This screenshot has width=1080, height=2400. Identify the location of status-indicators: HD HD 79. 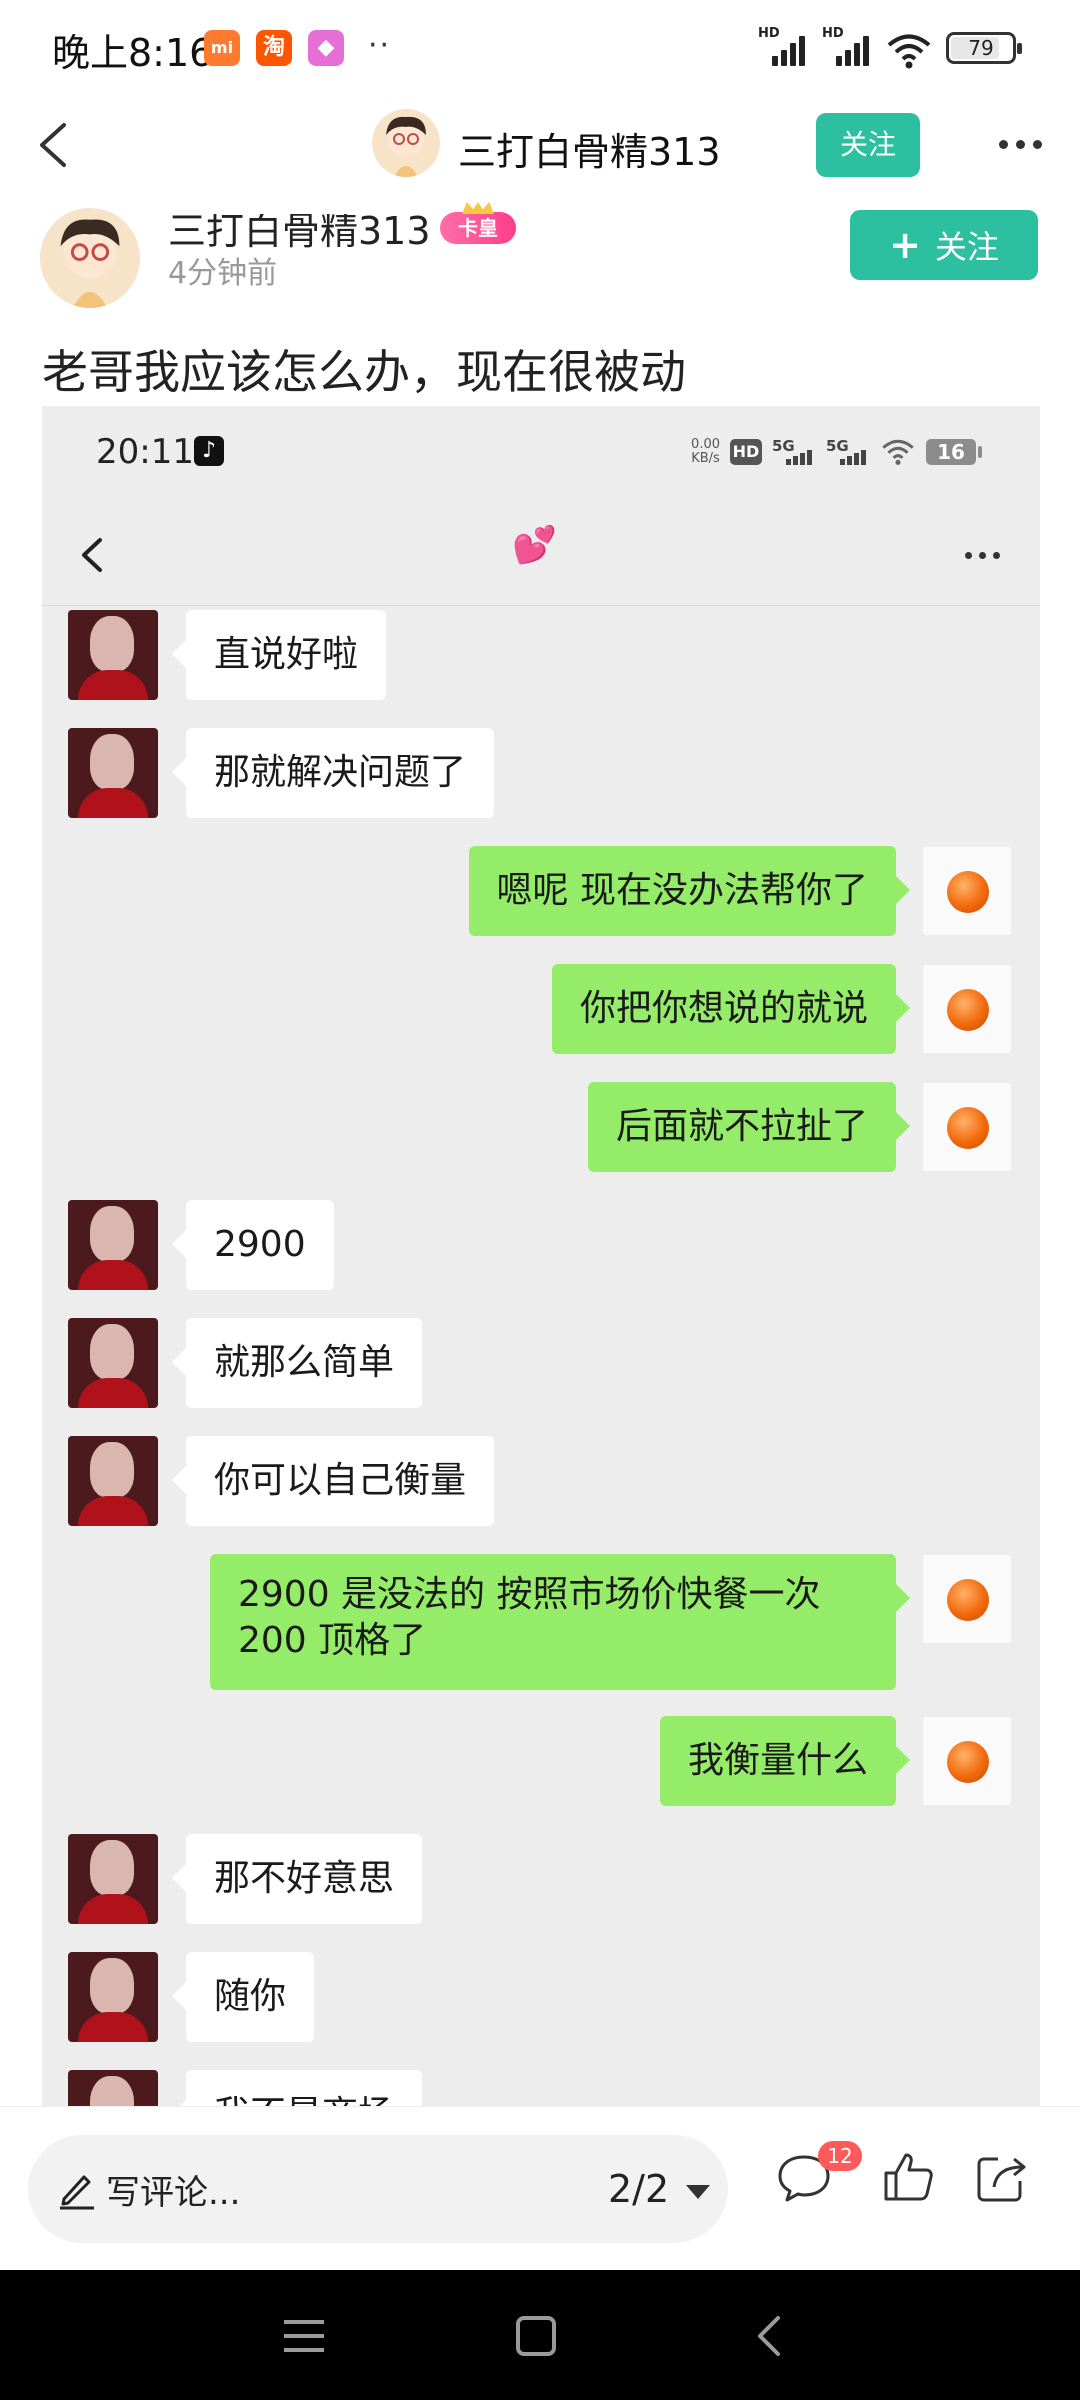
(890, 48).